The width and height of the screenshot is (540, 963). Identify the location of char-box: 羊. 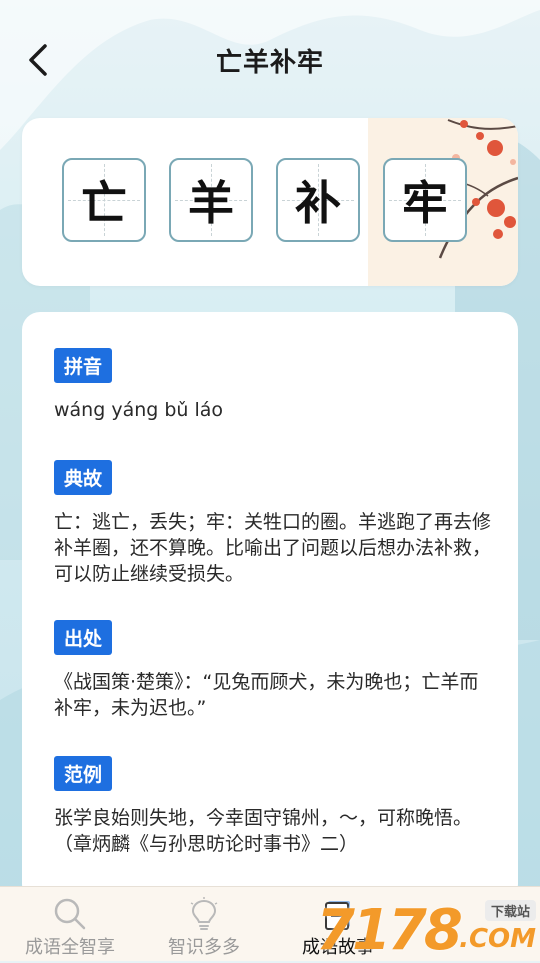
(211, 200).